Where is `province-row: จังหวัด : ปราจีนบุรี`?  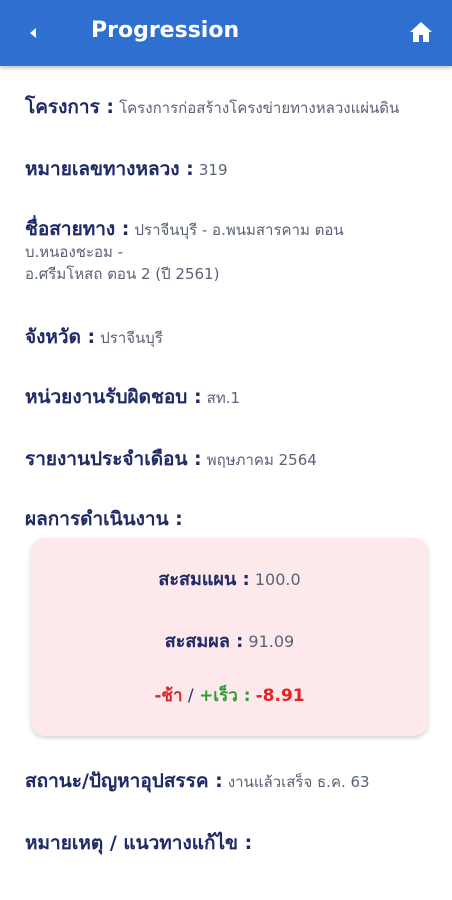
province-row: จังหวัด : ปราจีนบุรี is located at coordinates (236, 337).